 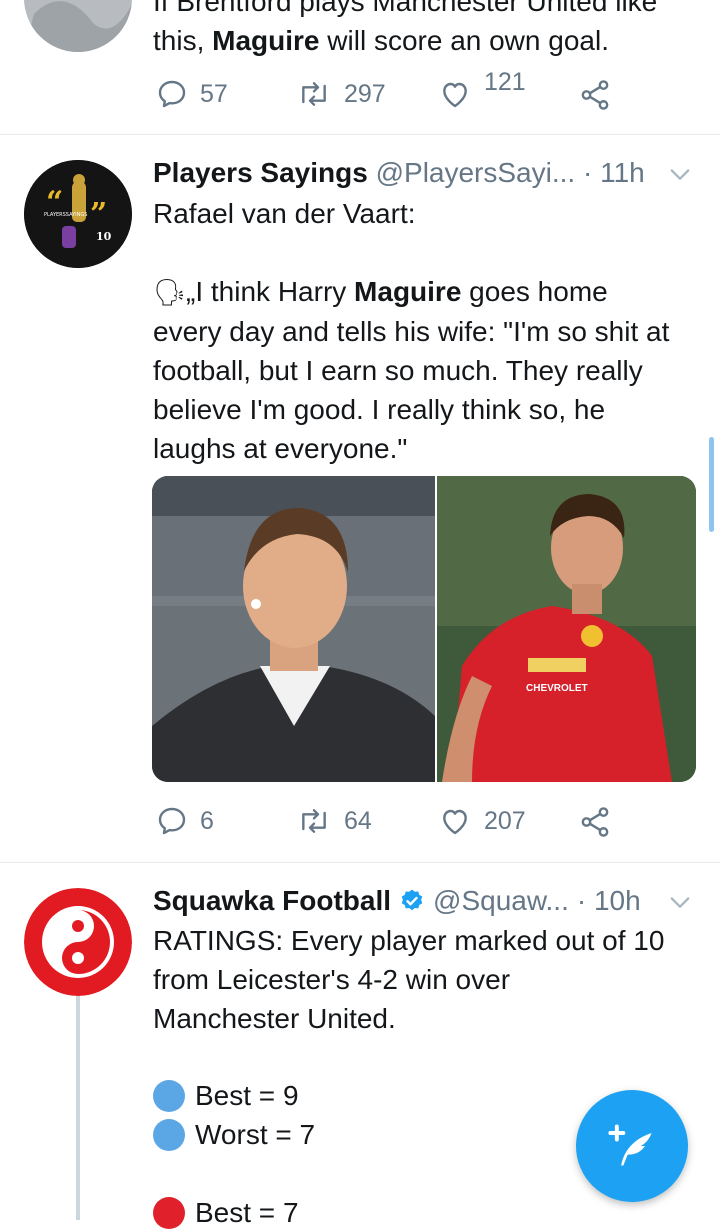 What do you see at coordinates (332, 979) in the screenshot?
I see `tweet-text-line: from Leicester's 4-2 win over` at bounding box center [332, 979].